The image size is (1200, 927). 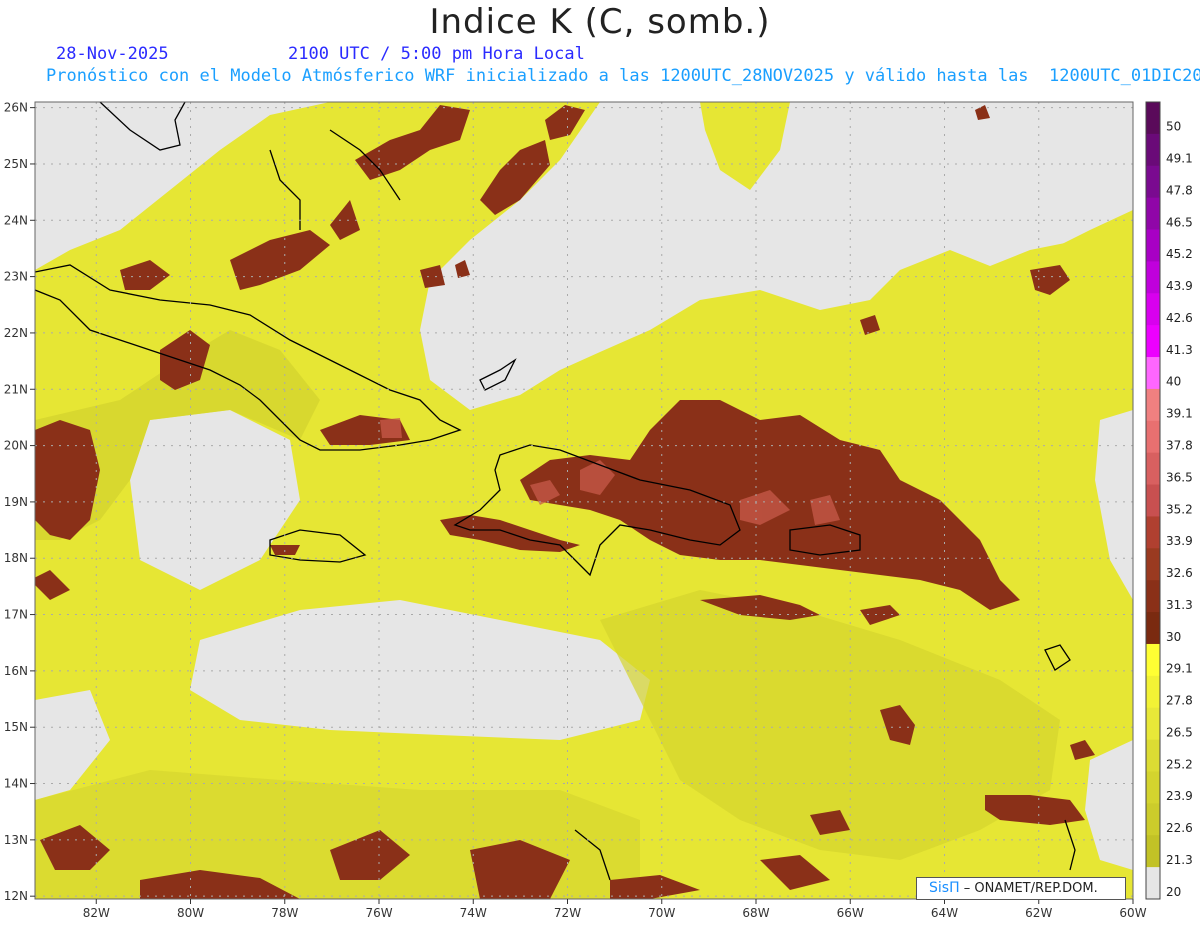 I want to click on lon-tick-label: 70W, so click(x=661, y=913).